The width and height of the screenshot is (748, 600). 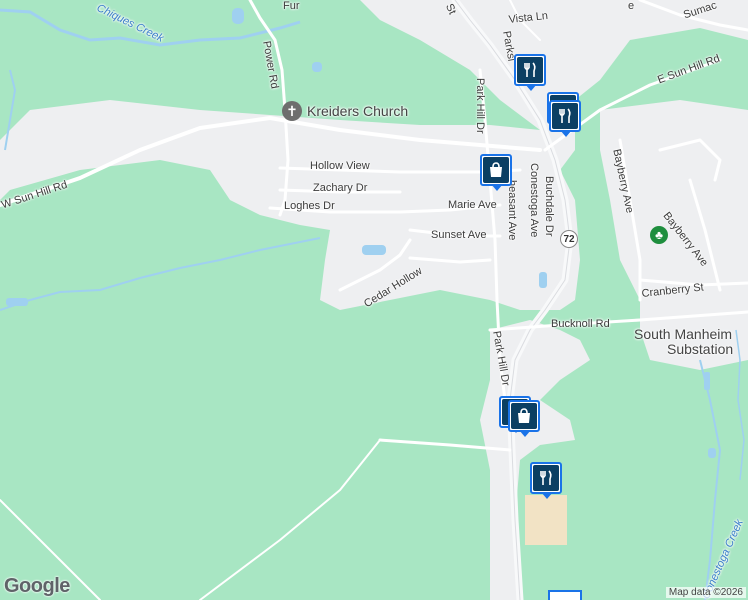 I want to click on route-72-shield: 72, so click(x=569, y=239).